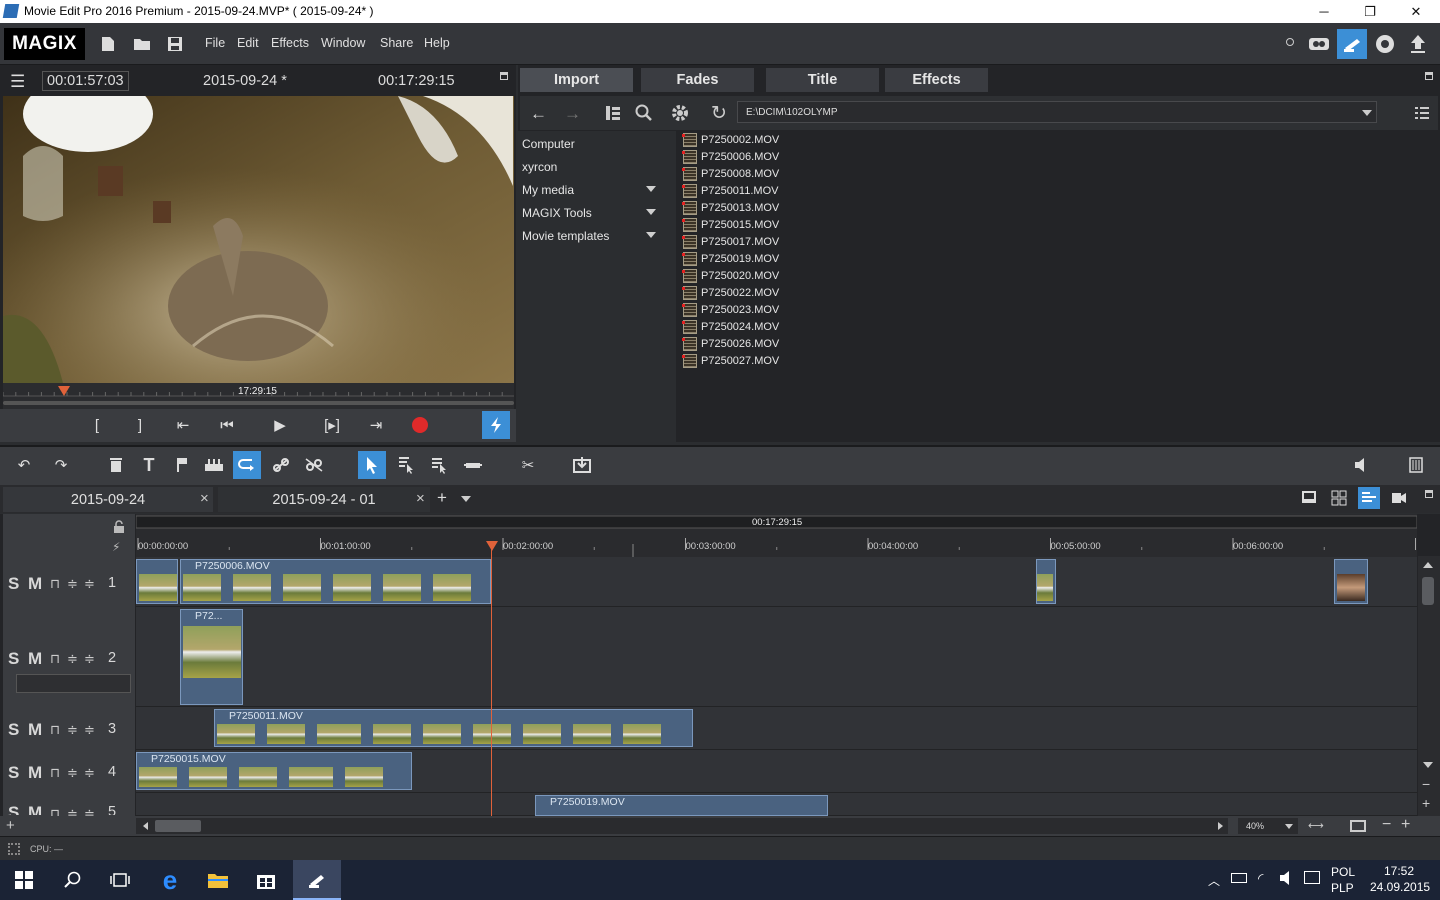 Image resolution: width=1440 pixels, height=900 pixels. Describe the element at coordinates (1399, 498) in the screenshot. I see `scene-view-icon` at that location.